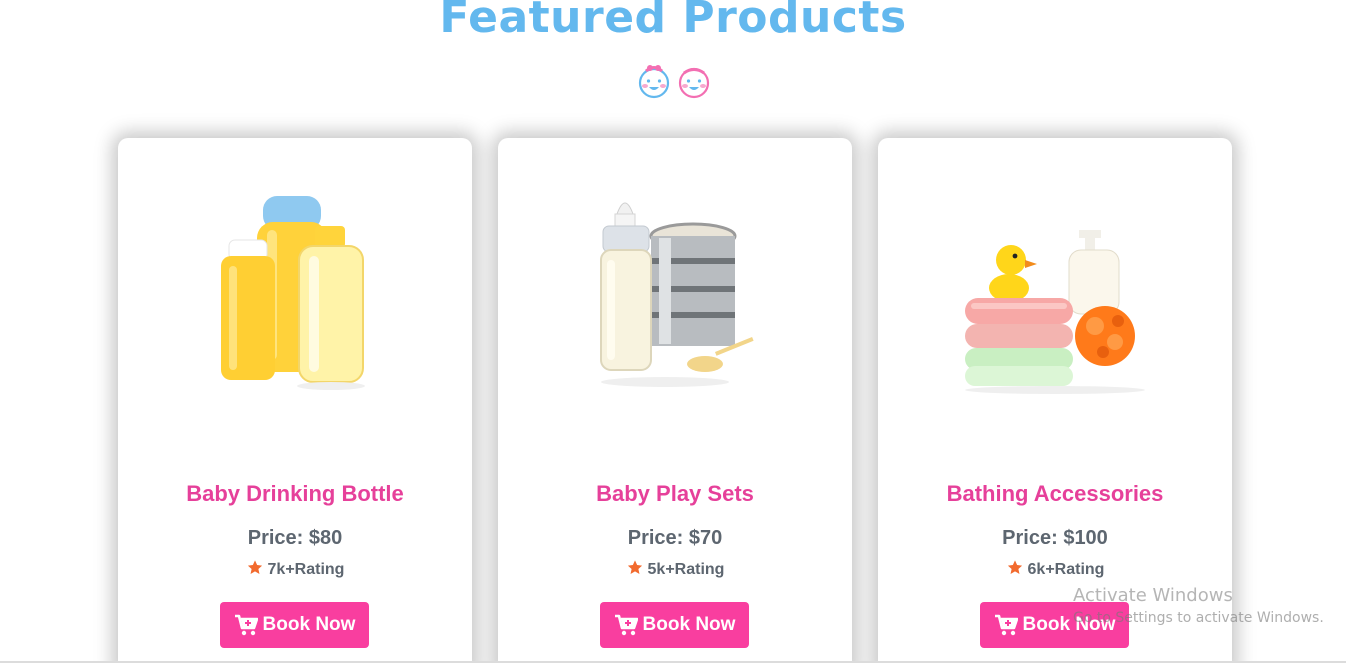  I want to click on product-name: Baby Play Sets, so click(675, 493).